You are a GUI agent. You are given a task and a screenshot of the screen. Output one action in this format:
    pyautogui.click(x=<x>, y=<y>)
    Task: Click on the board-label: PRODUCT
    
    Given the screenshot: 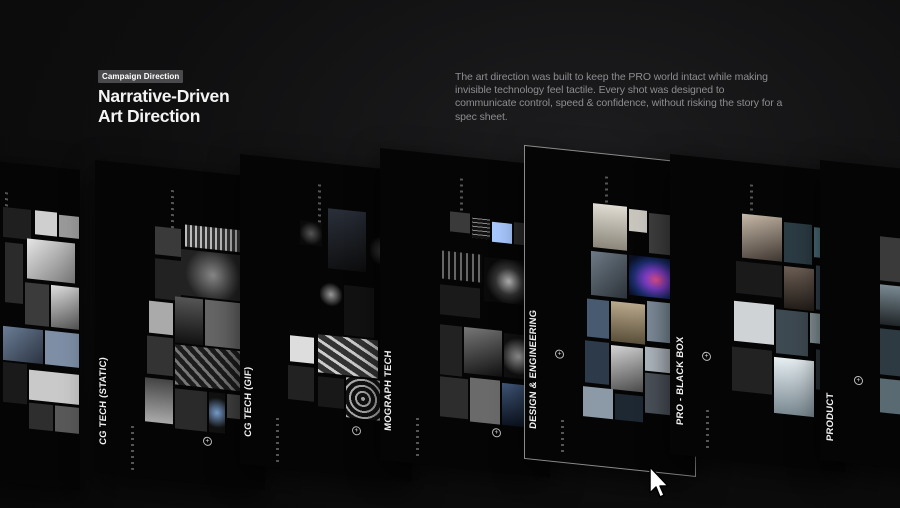 What is the action you would take?
    pyautogui.click(x=830, y=417)
    